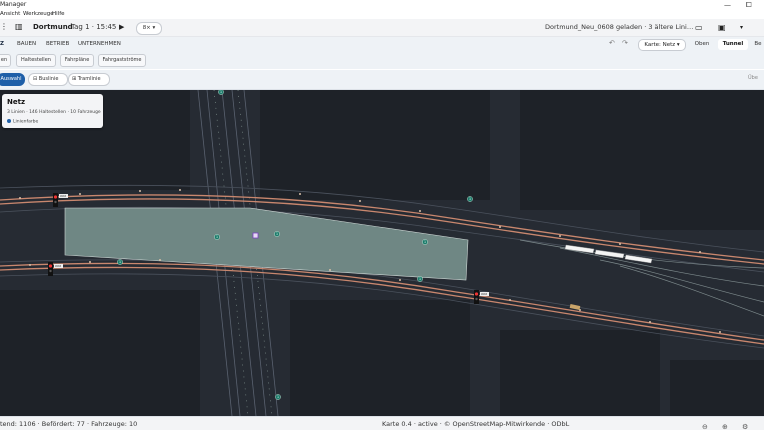  I want to click on tab-betrieb: BETRIEB, so click(57, 44).